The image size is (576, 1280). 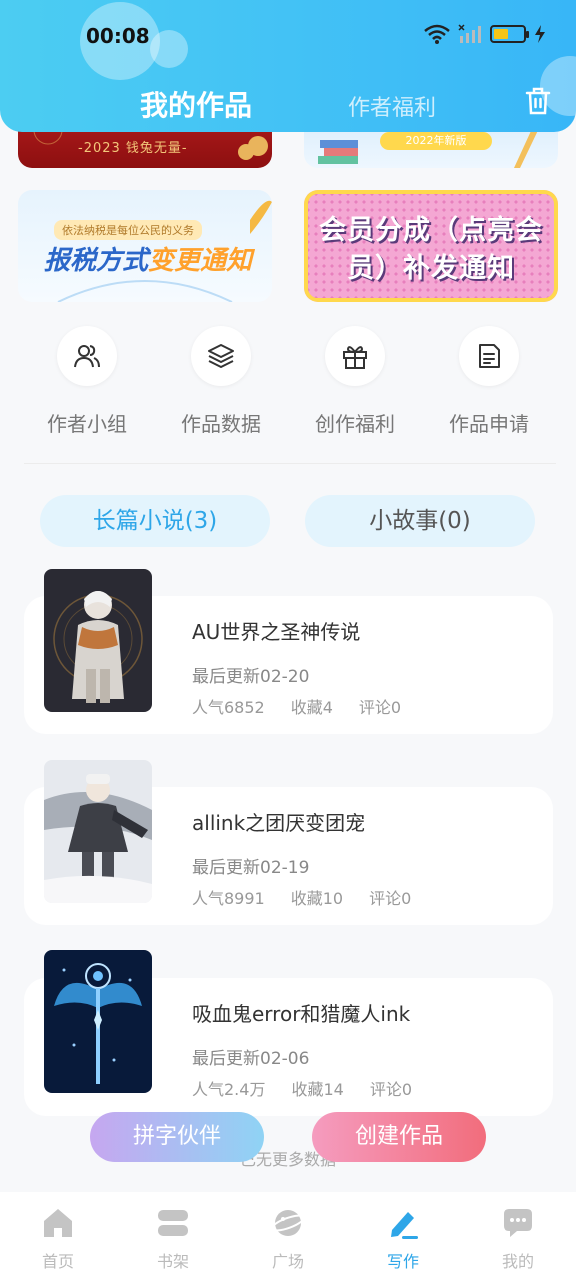 What do you see at coordinates (431, 268) in the screenshot?
I see `banner-member-line2: 员）补发通知` at bounding box center [431, 268].